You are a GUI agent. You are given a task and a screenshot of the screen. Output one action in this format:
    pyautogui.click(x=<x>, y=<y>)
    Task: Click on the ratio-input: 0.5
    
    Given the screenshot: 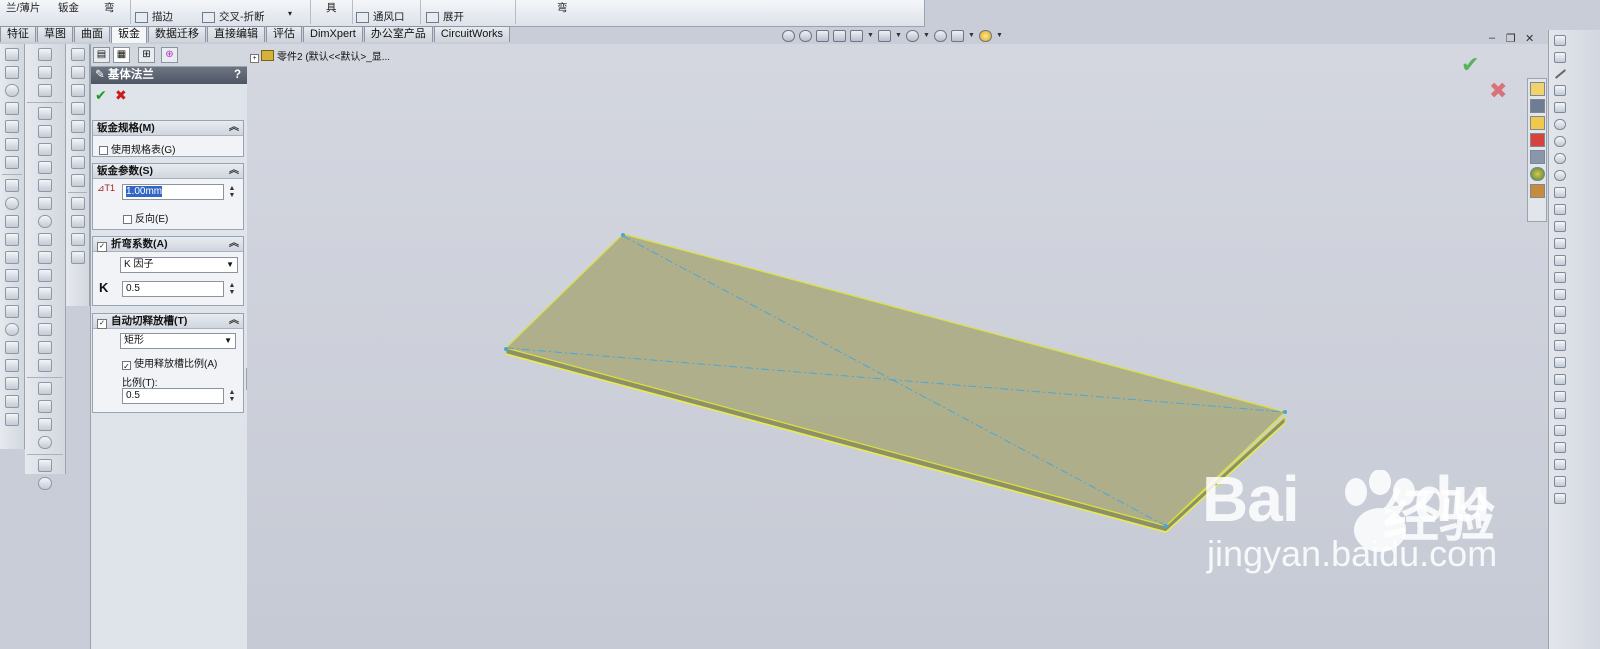 What is the action you would take?
    pyautogui.click(x=173, y=396)
    